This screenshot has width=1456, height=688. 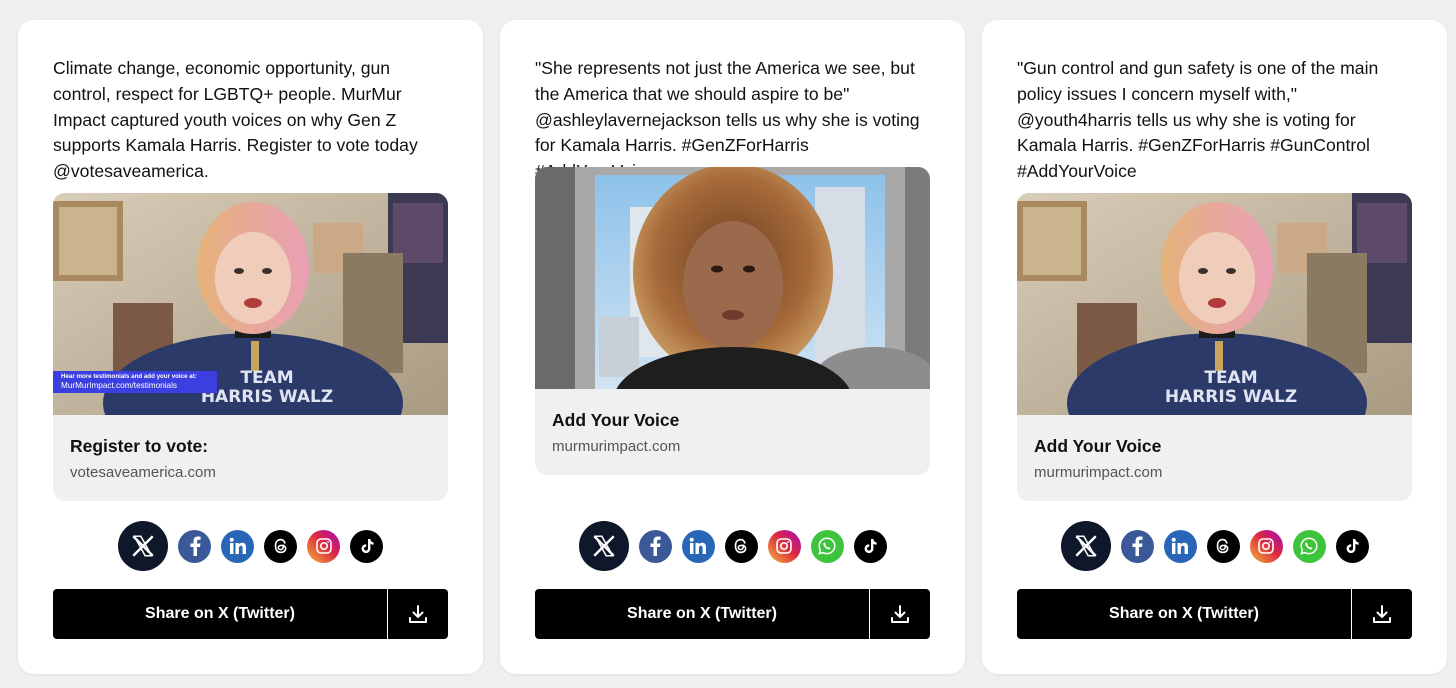 I want to click on preview-domain: votesaveamerica.com, so click(x=143, y=472).